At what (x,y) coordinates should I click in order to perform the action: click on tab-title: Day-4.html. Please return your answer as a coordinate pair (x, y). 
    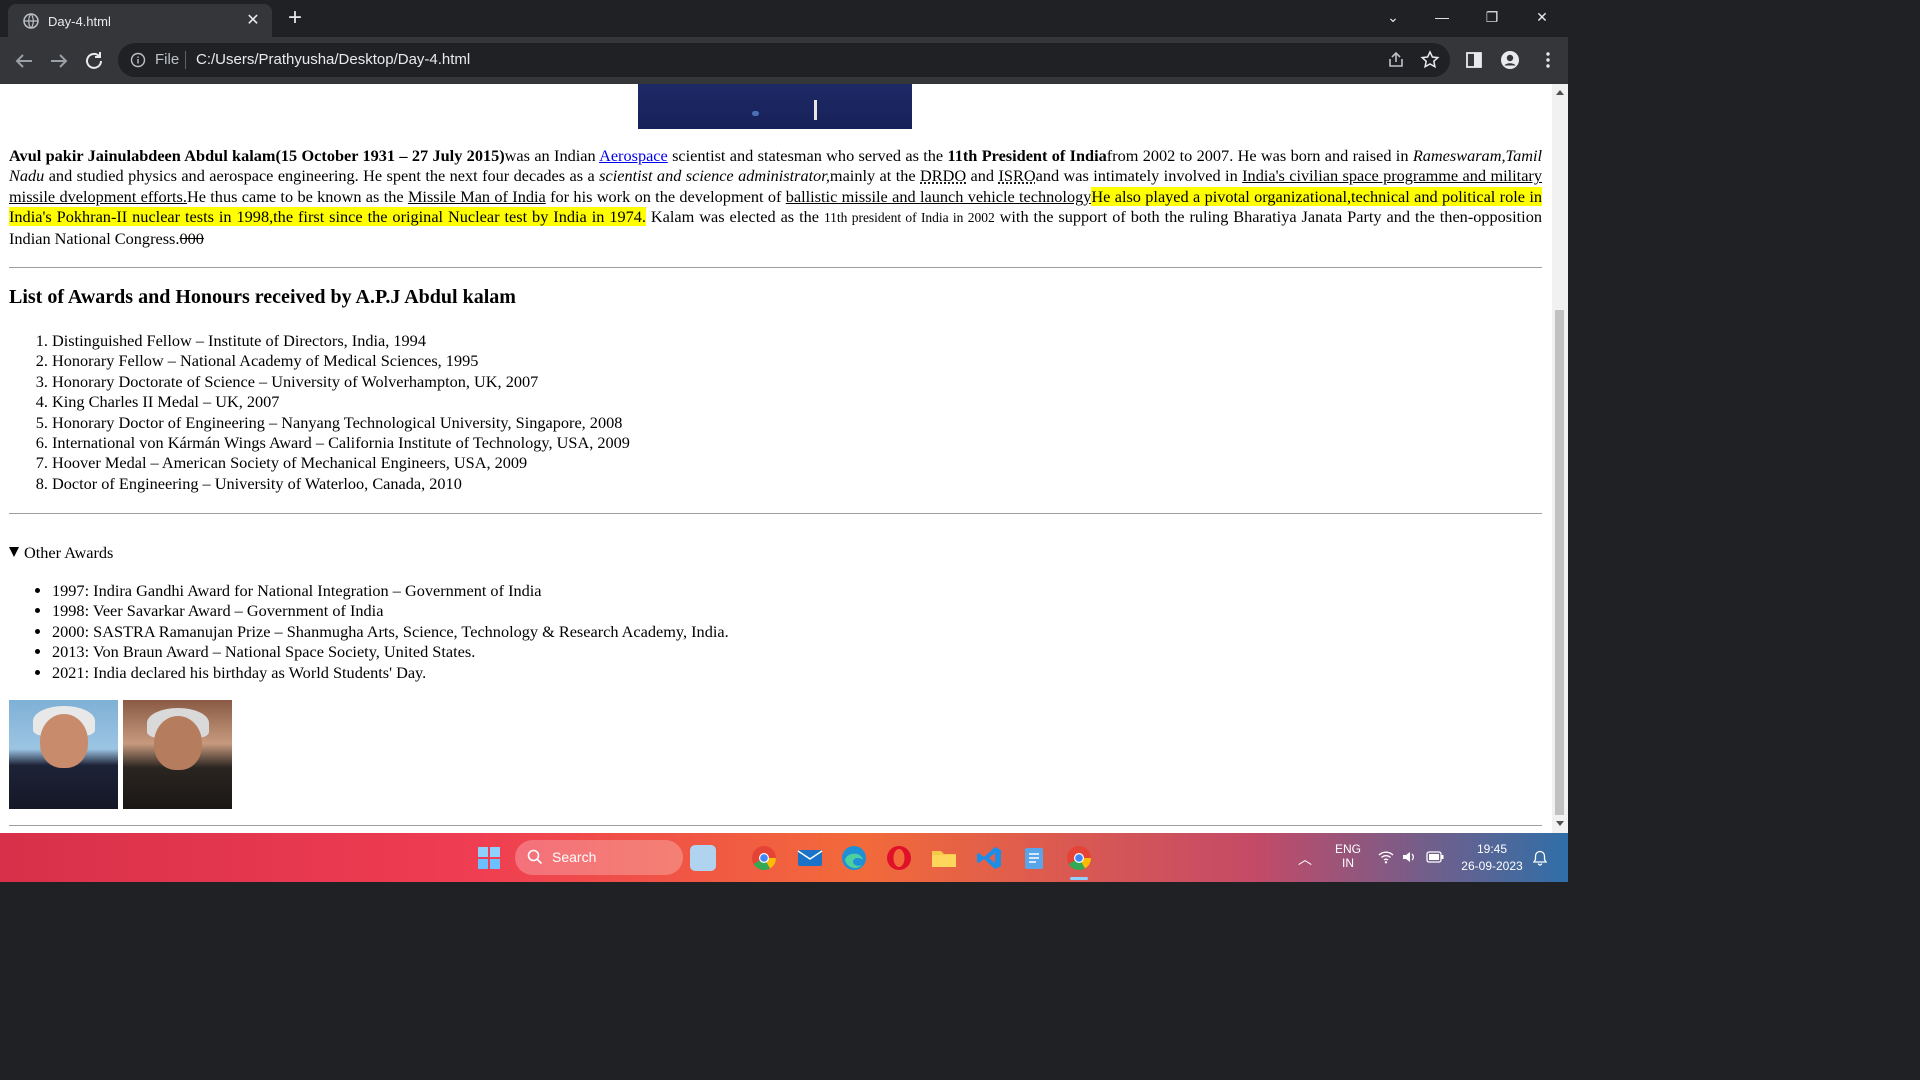
    Looking at the image, I should click on (79, 21).